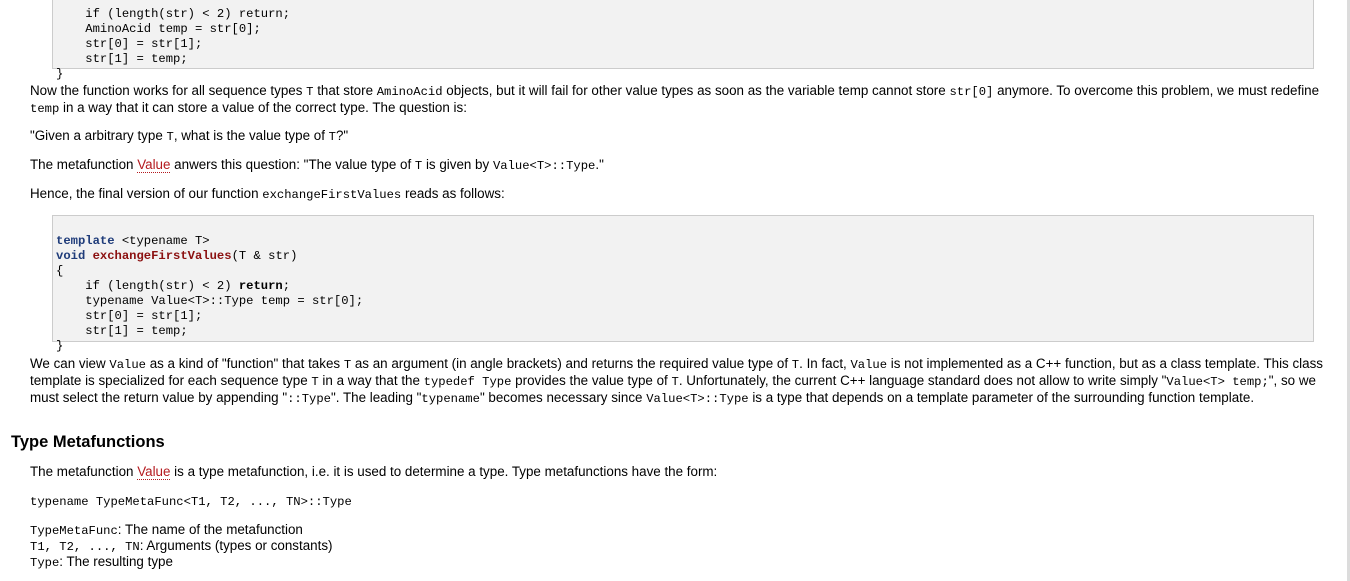  Describe the element at coordinates (88, 442) in the screenshot. I see `section-heading-type-metafunctions: Type Metafunctions` at that location.